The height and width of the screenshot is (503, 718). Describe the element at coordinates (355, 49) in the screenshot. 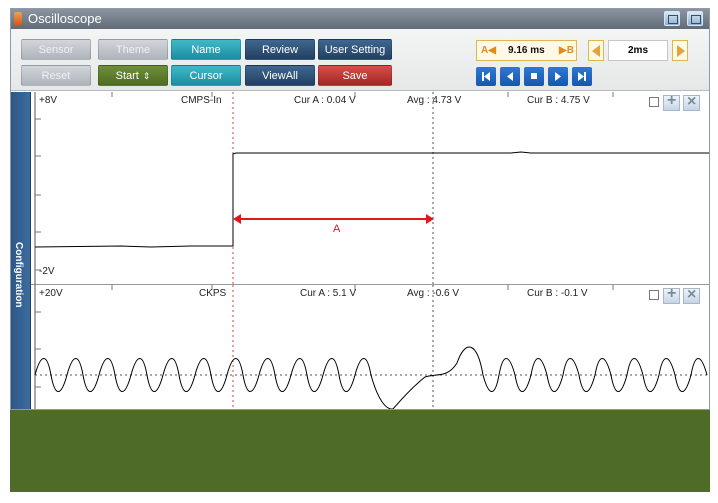

I see `user-setting-button: User Setting` at that location.